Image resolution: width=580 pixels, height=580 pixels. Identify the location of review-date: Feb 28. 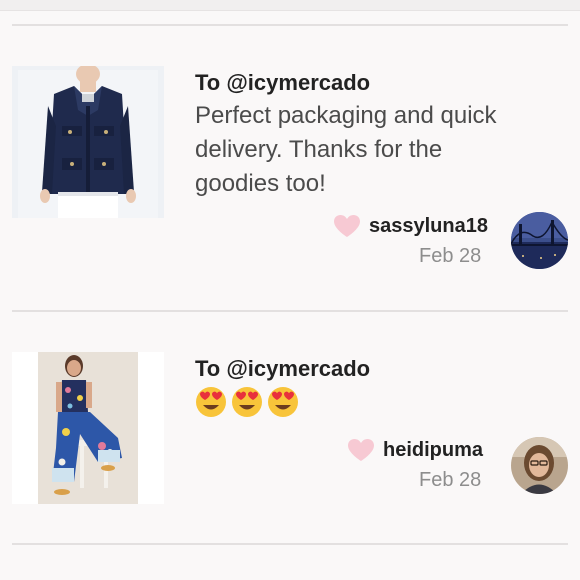
(450, 480).